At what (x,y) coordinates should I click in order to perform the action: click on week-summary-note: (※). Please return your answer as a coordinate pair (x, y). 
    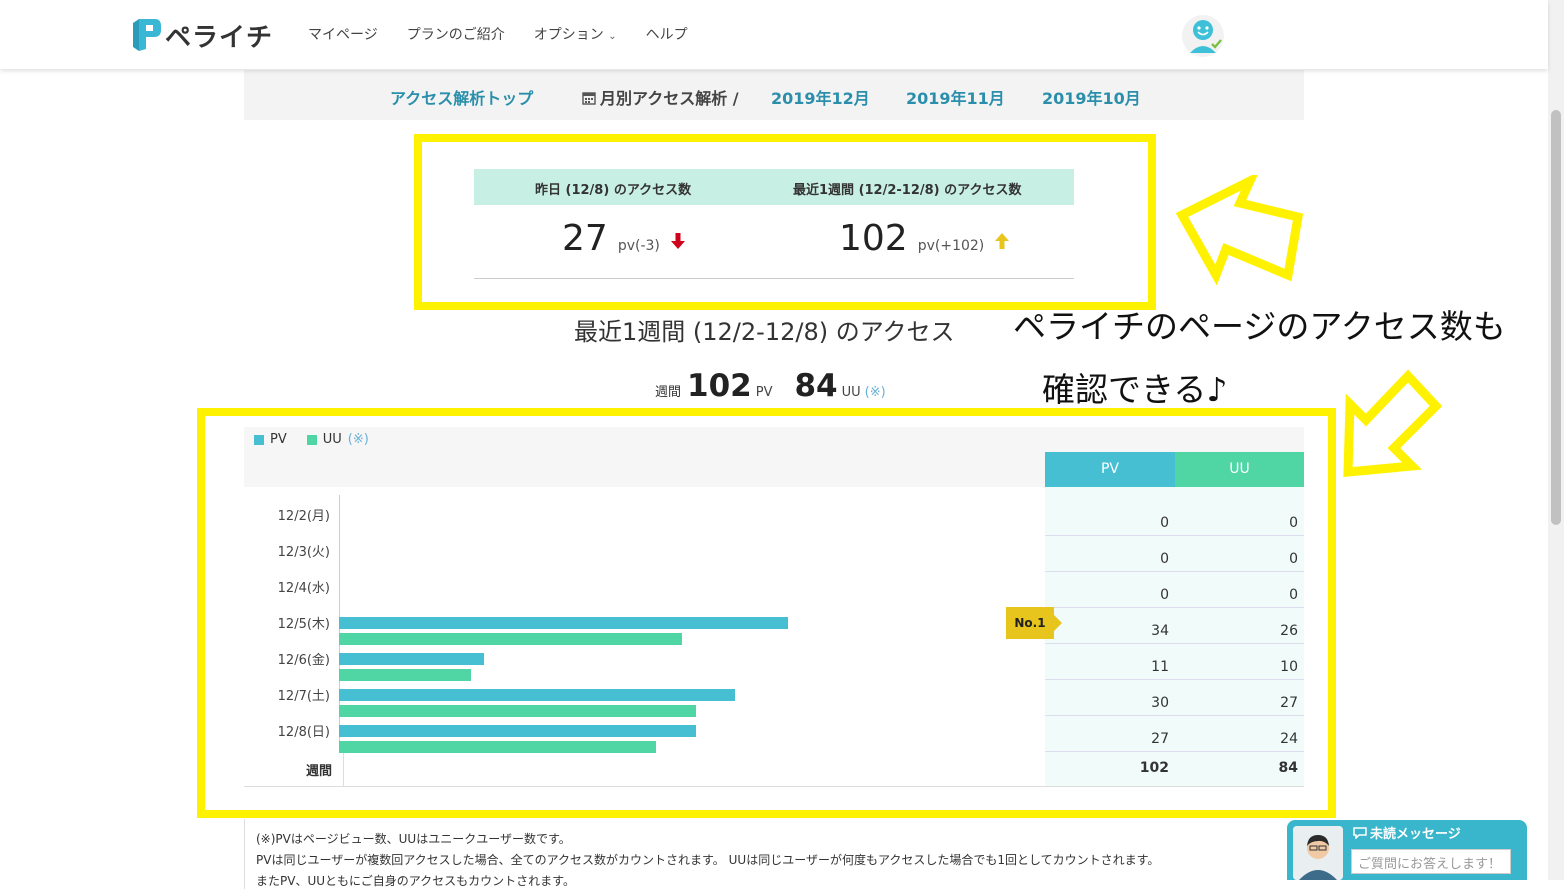
    Looking at the image, I should click on (875, 392).